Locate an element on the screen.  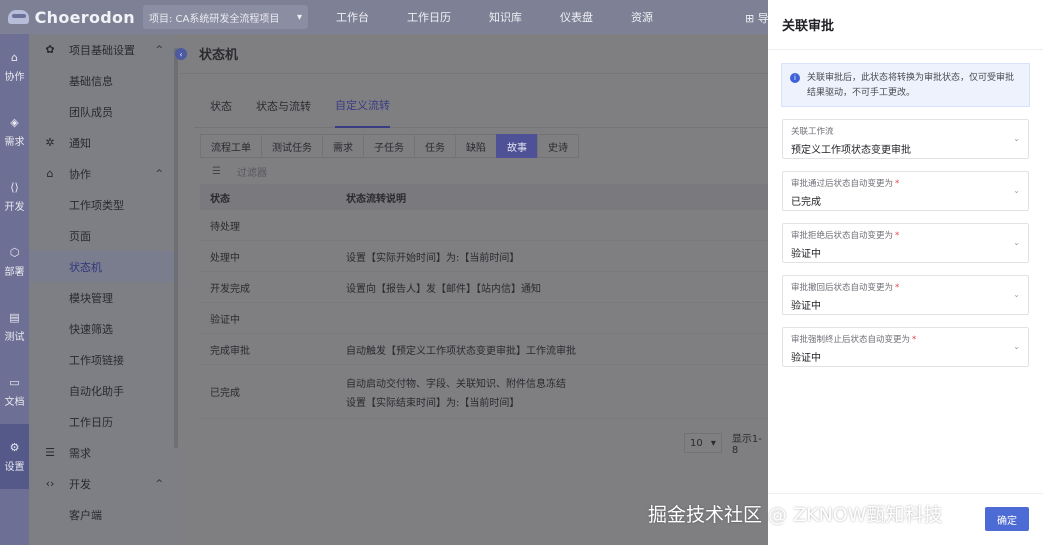
desc-line: 设置【实际开始时间】为:【当前时间】 is located at coordinates (433, 258).